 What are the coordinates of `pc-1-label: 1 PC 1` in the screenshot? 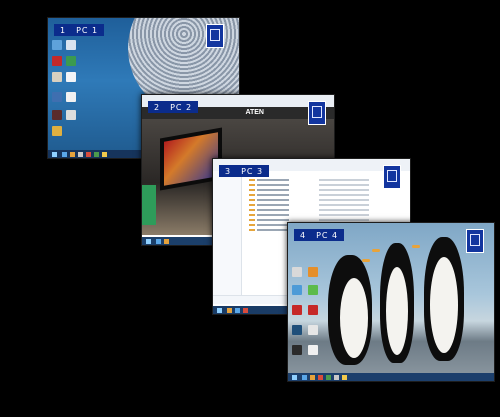 It's located at (79, 30).